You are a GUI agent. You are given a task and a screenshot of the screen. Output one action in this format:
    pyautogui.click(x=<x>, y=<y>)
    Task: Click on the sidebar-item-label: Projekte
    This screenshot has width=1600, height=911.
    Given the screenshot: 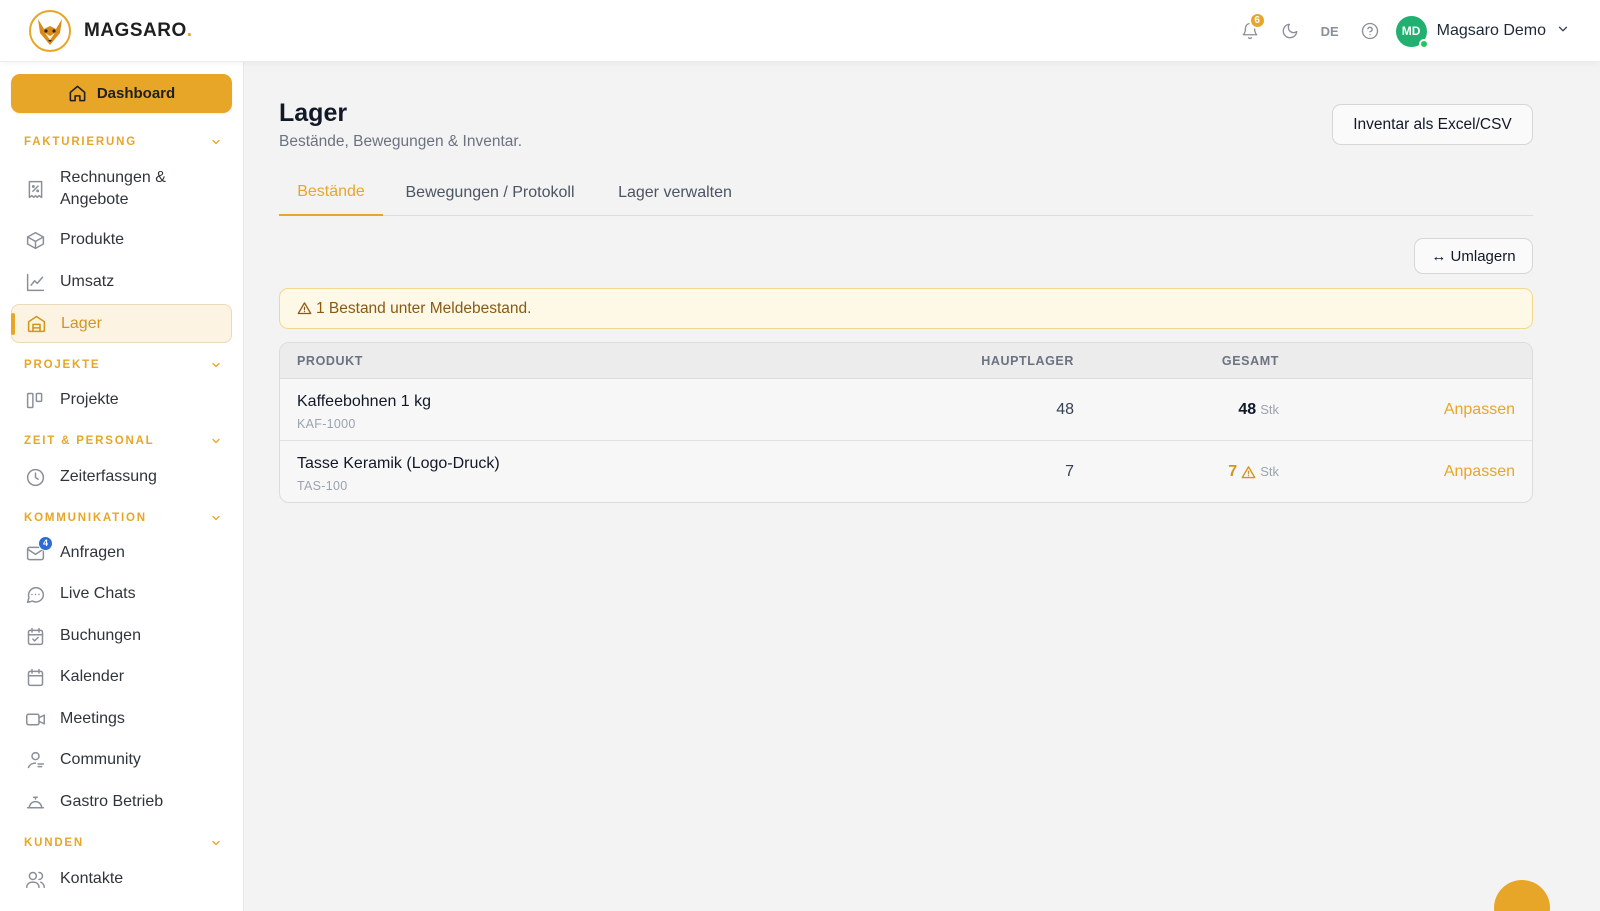 What is the action you would take?
    pyautogui.click(x=89, y=399)
    